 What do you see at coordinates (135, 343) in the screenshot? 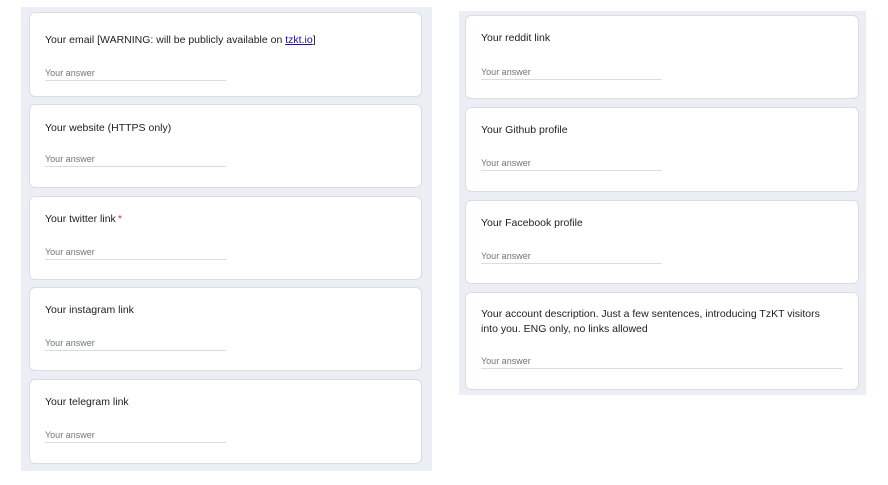
I see `instagram-input` at bounding box center [135, 343].